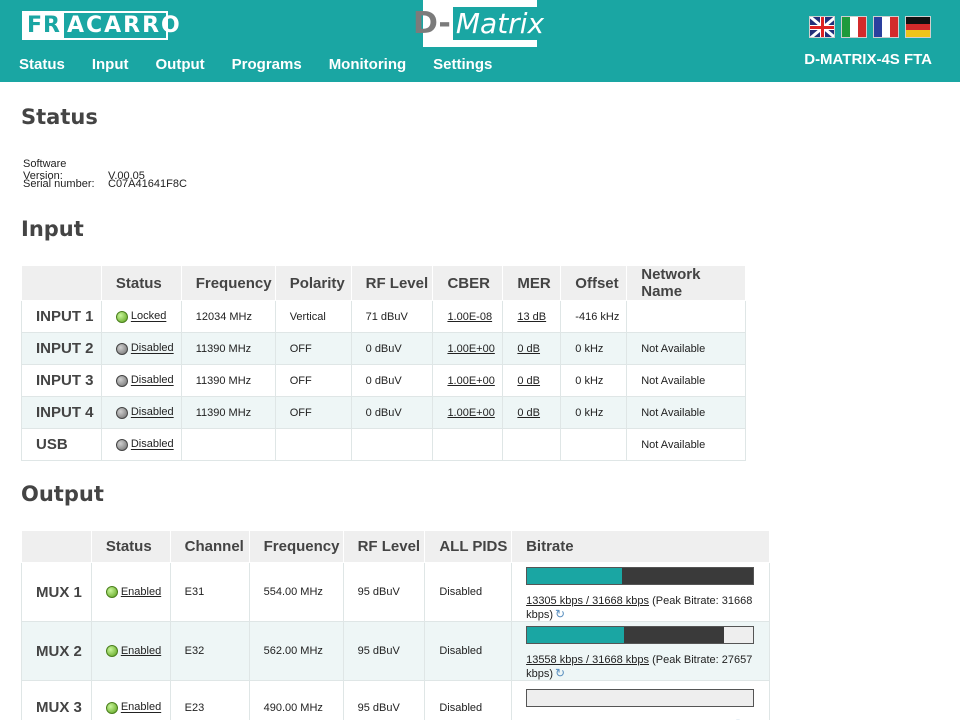  What do you see at coordinates (209, 592) in the screenshot?
I see `output-channel: E31` at bounding box center [209, 592].